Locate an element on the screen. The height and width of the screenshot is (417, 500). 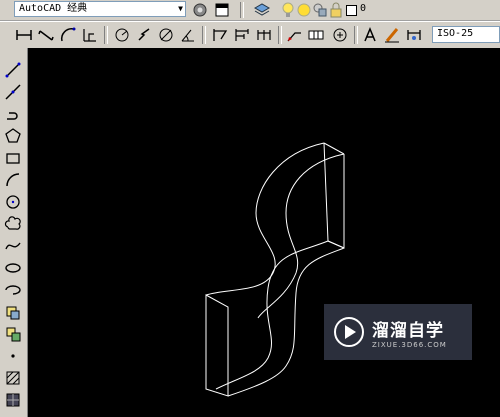
radius-dimension-button is located at coordinates (122, 35).